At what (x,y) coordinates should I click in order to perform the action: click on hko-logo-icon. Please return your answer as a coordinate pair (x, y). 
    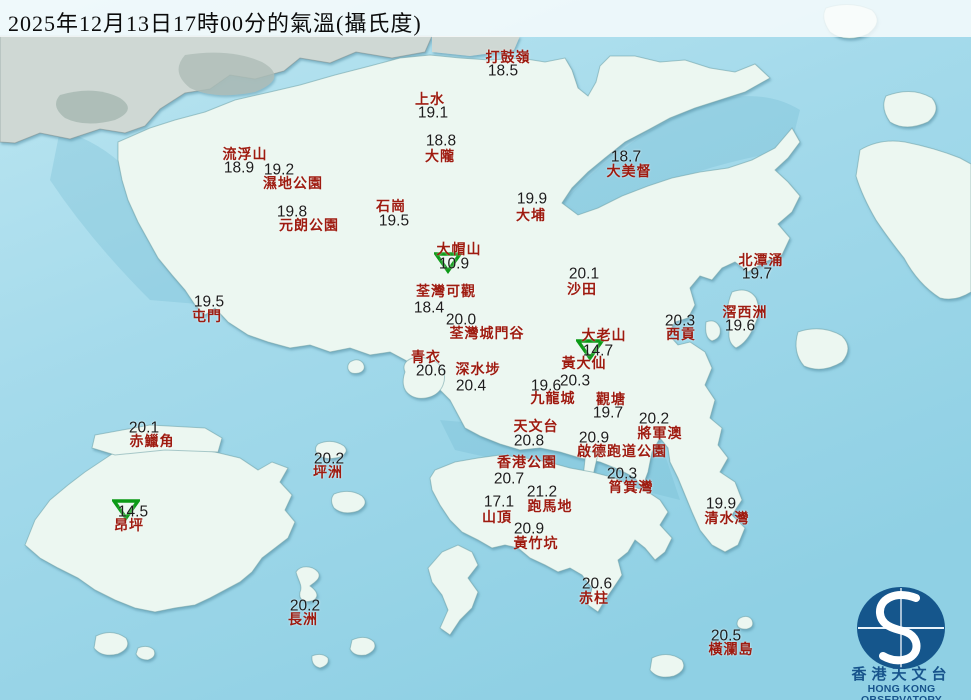
    Looking at the image, I should click on (901, 628).